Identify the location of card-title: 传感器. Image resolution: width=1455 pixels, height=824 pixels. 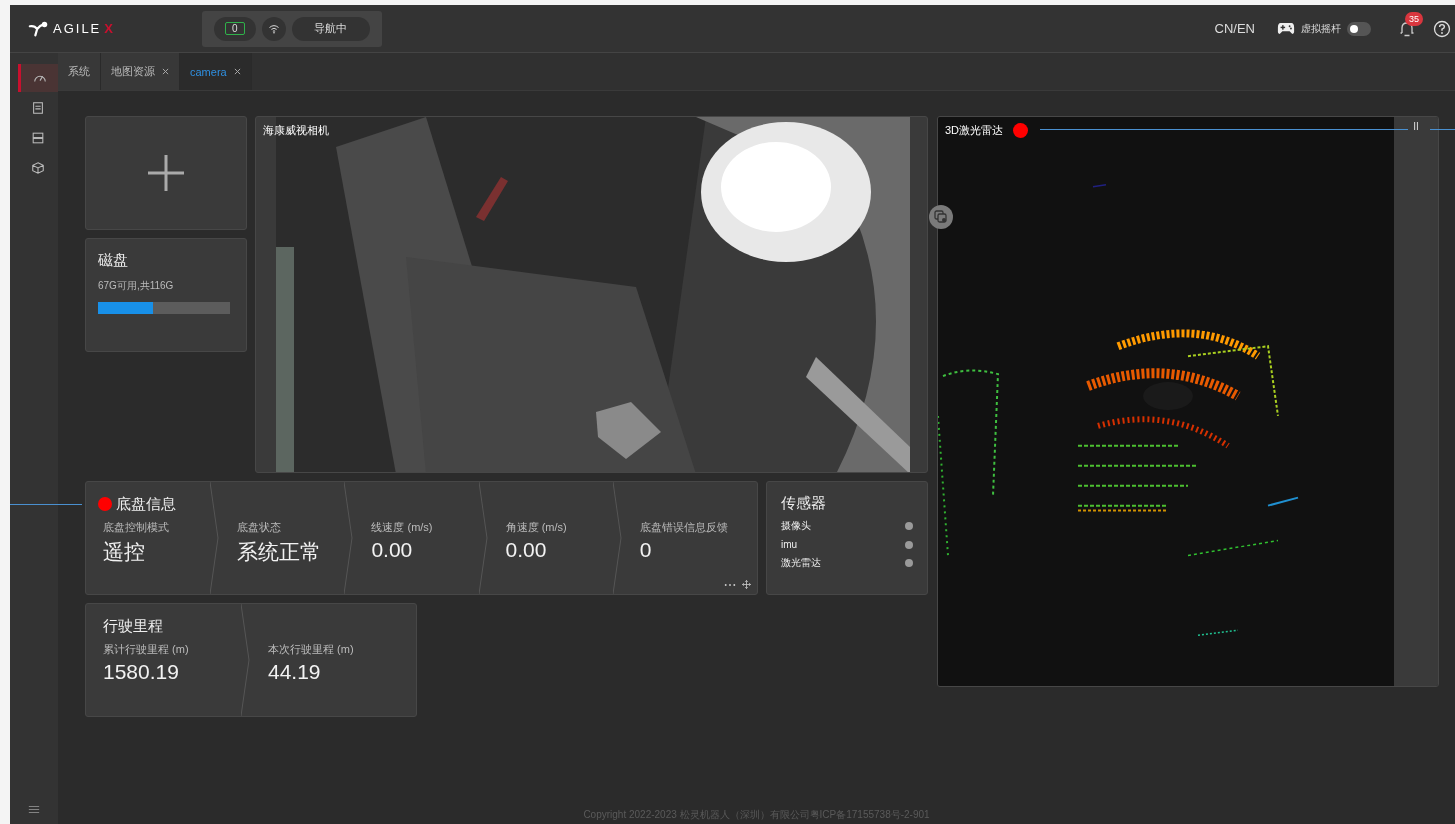
(804, 503).